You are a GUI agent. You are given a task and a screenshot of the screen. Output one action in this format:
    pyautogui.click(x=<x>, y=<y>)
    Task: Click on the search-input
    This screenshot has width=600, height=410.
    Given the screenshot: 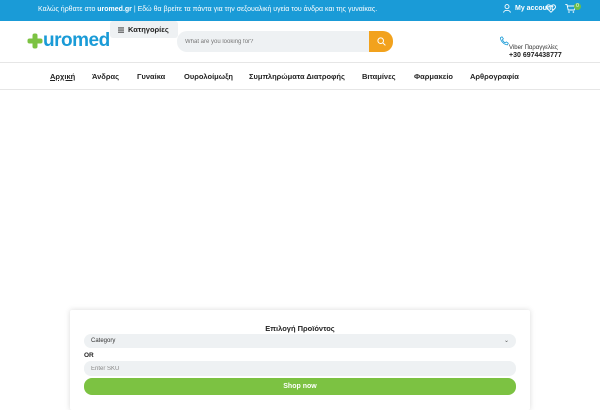 What is the action you would take?
    pyautogui.click(x=274, y=41)
    